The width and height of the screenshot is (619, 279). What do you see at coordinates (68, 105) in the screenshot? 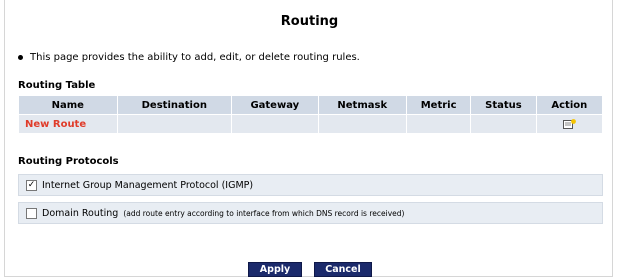
I see `column-header-name: Name` at bounding box center [68, 105].